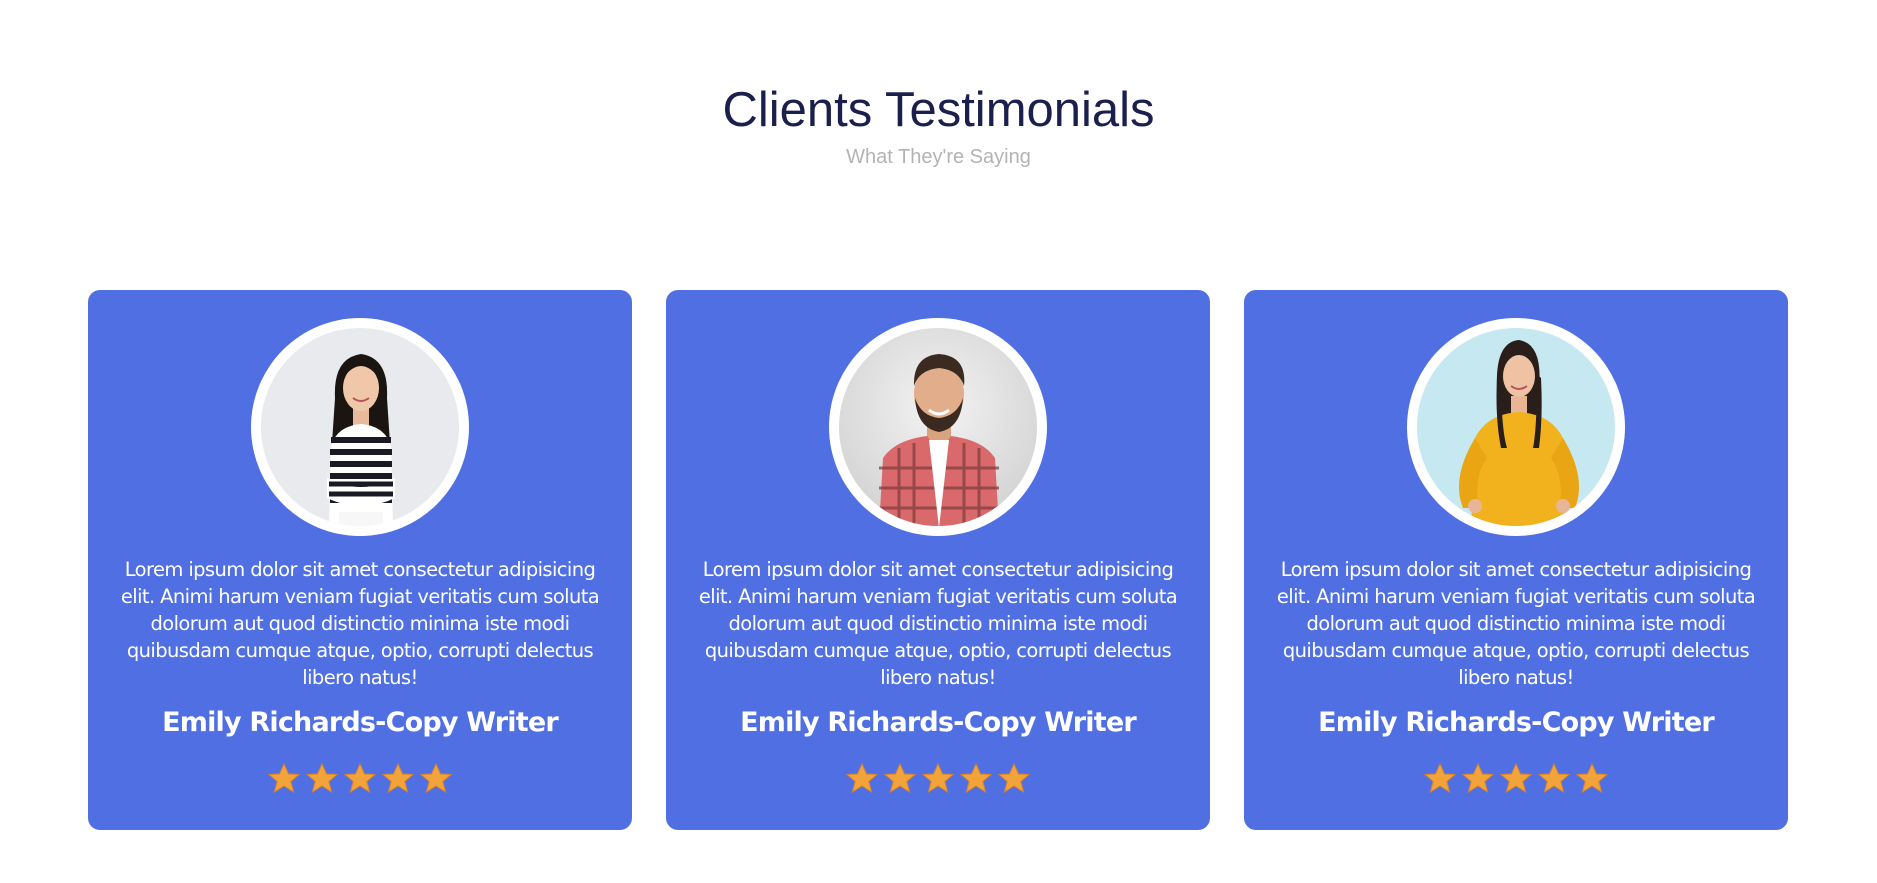 This screenshot has width=1877, height=883. I want to click on section-title: Clients Testimonials, so click(938, 110).